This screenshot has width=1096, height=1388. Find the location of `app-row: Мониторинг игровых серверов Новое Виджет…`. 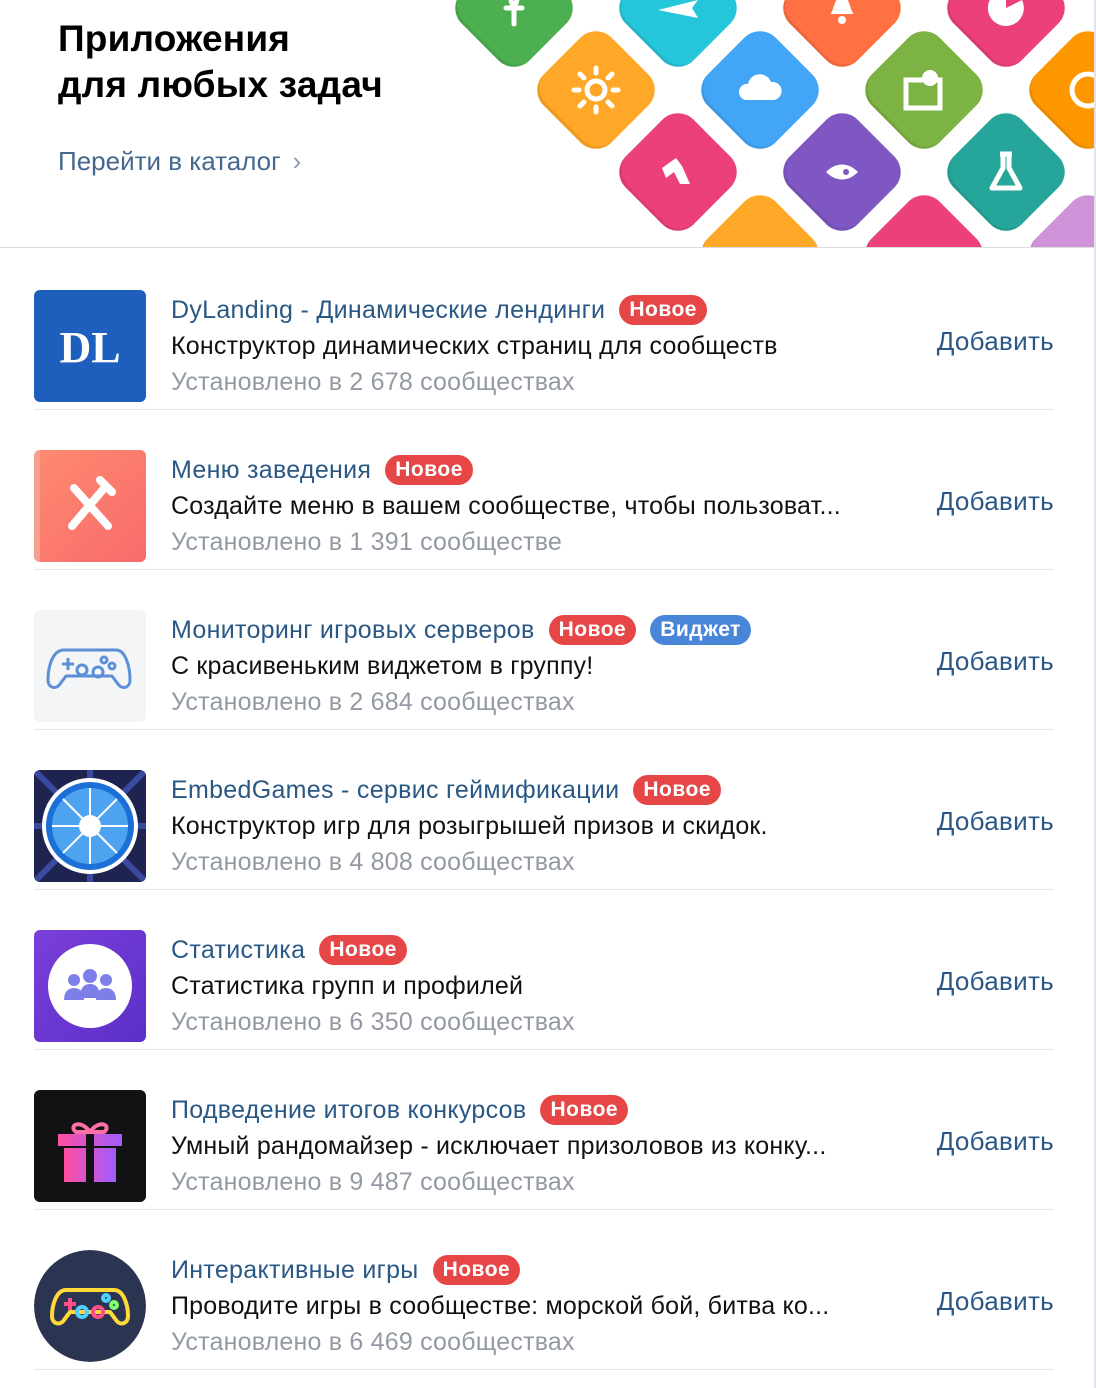

app-row: Мониторинг игровых серверов Новое Виджет… is located at coordinates (544, 650).